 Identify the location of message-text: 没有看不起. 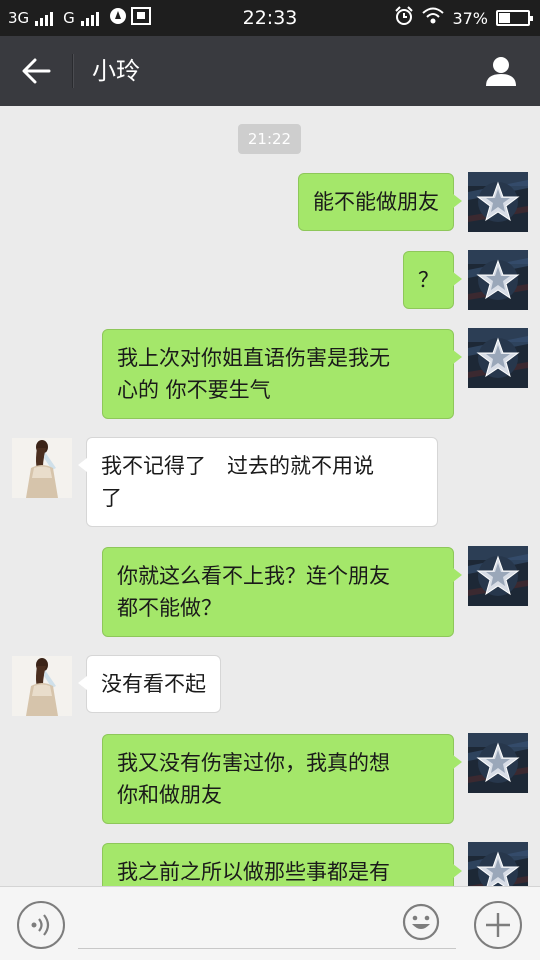
(153, 684).